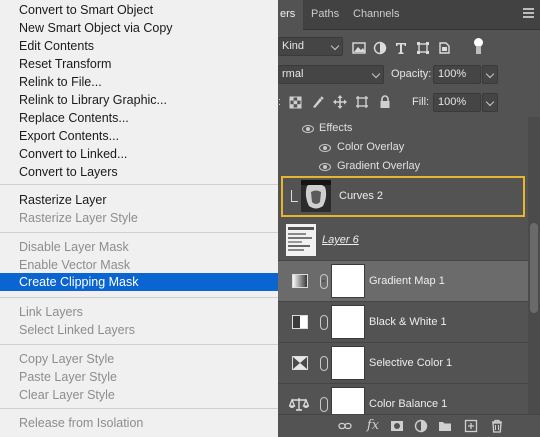  What do you see at coordinates (497, 426) in the screenshot?
I see `trash-icon` at bounding box center [497, 426].